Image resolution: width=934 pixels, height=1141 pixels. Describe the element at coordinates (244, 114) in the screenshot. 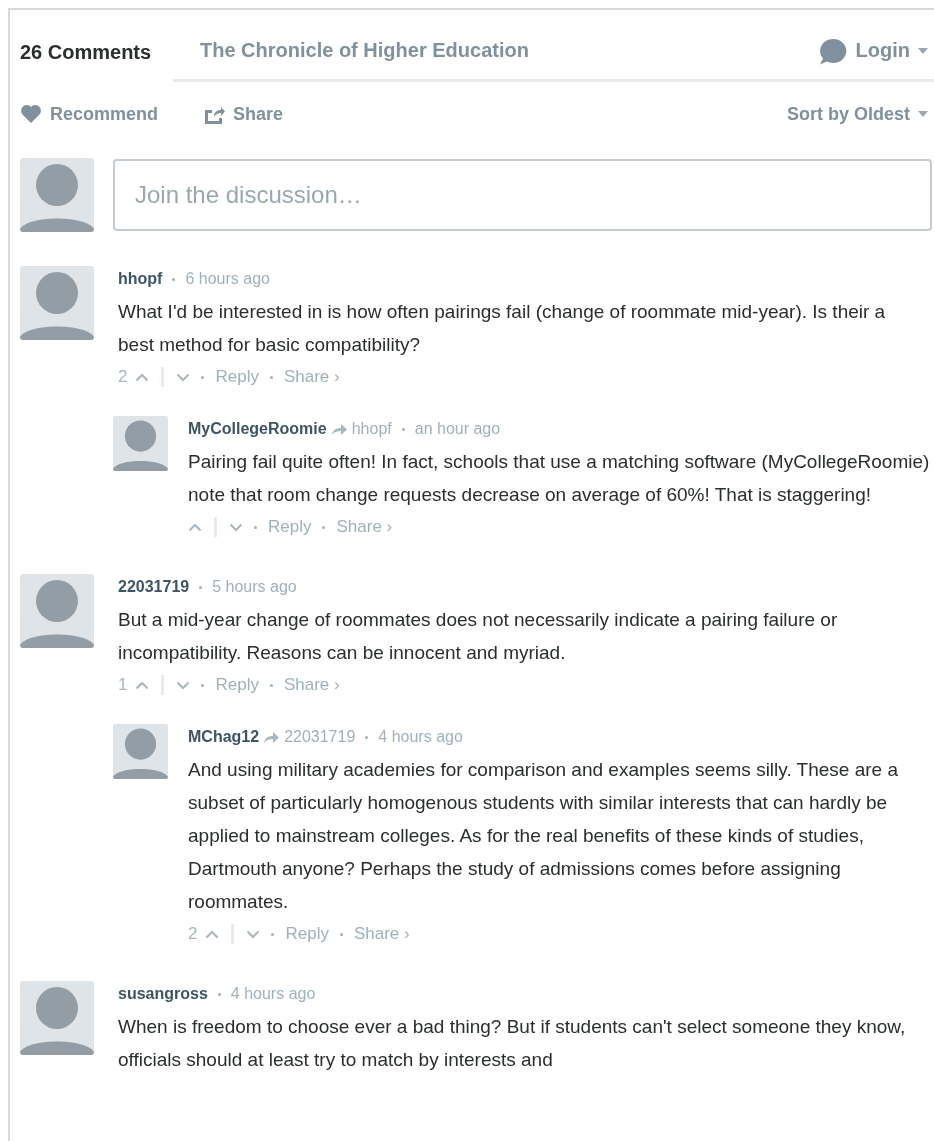

I see `share-button: Share` at that location.